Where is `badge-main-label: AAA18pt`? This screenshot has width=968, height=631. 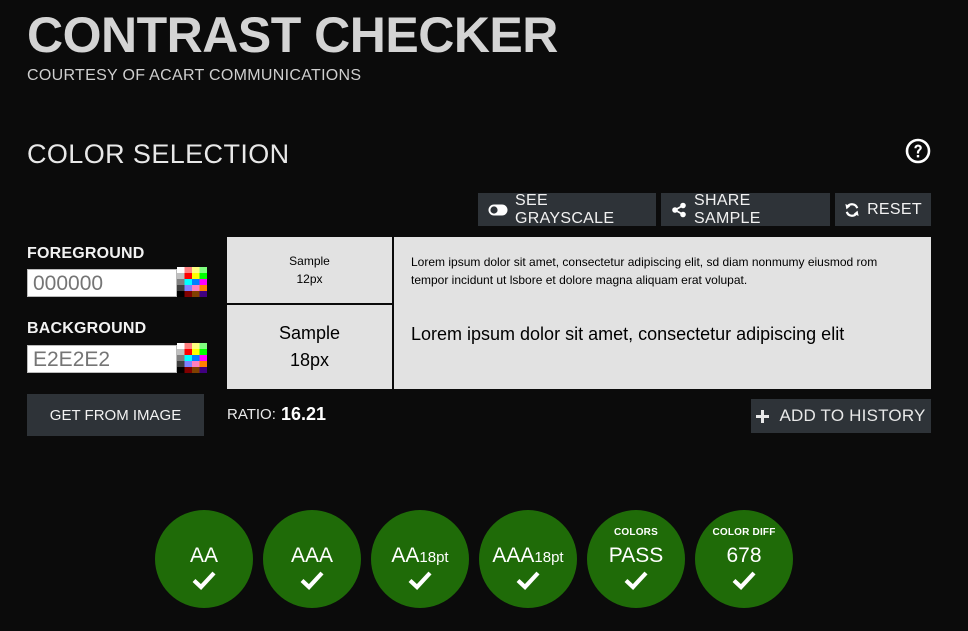 badge-main-label: AAA18pt is located at coordinates (528, 555).